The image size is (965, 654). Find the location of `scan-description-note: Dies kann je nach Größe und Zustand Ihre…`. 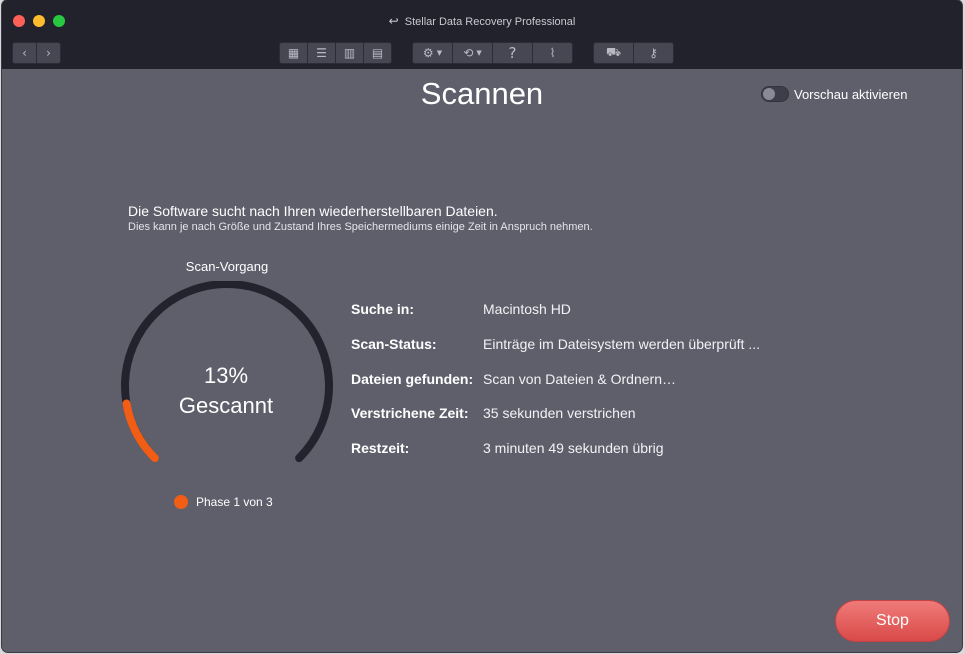

scan-description-note: Dies kann je nach Größe und Zustand Ihre… is located at coordinates (360, 227).